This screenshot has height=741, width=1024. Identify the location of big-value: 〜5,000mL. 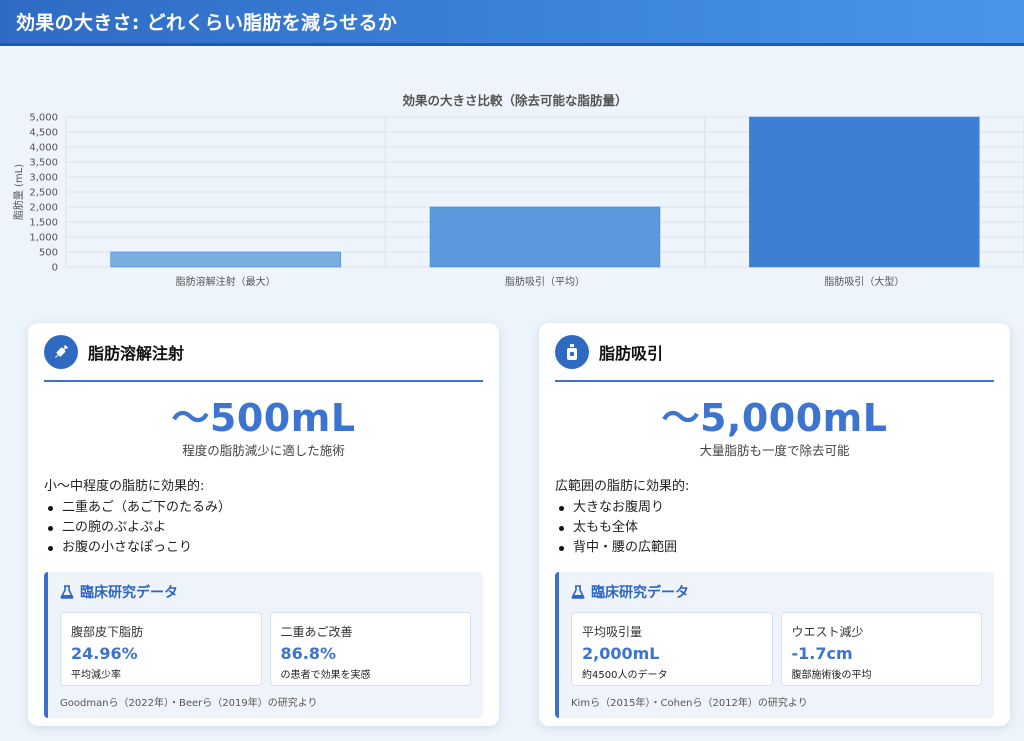
(774, 418).